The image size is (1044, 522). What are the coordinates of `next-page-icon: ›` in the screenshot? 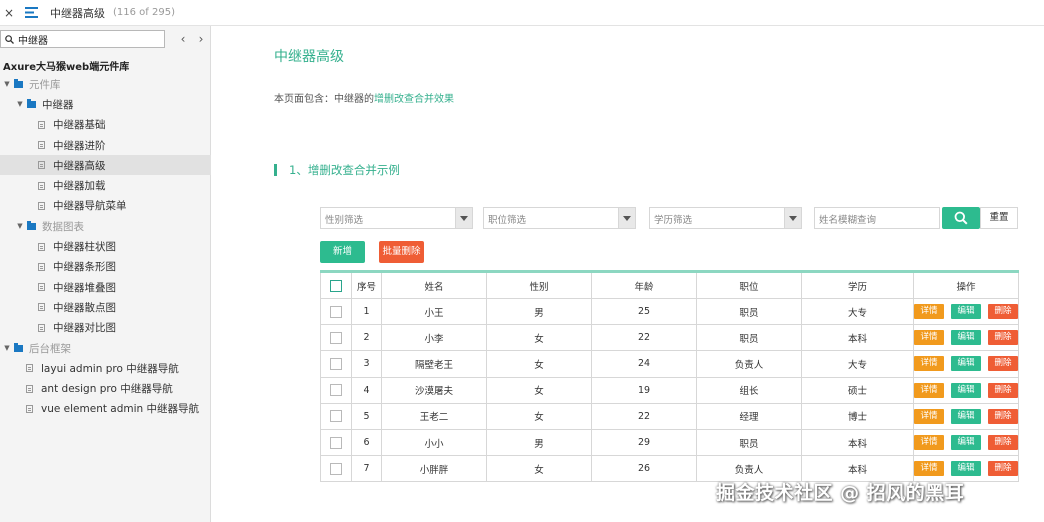 It's located at (201, 39).